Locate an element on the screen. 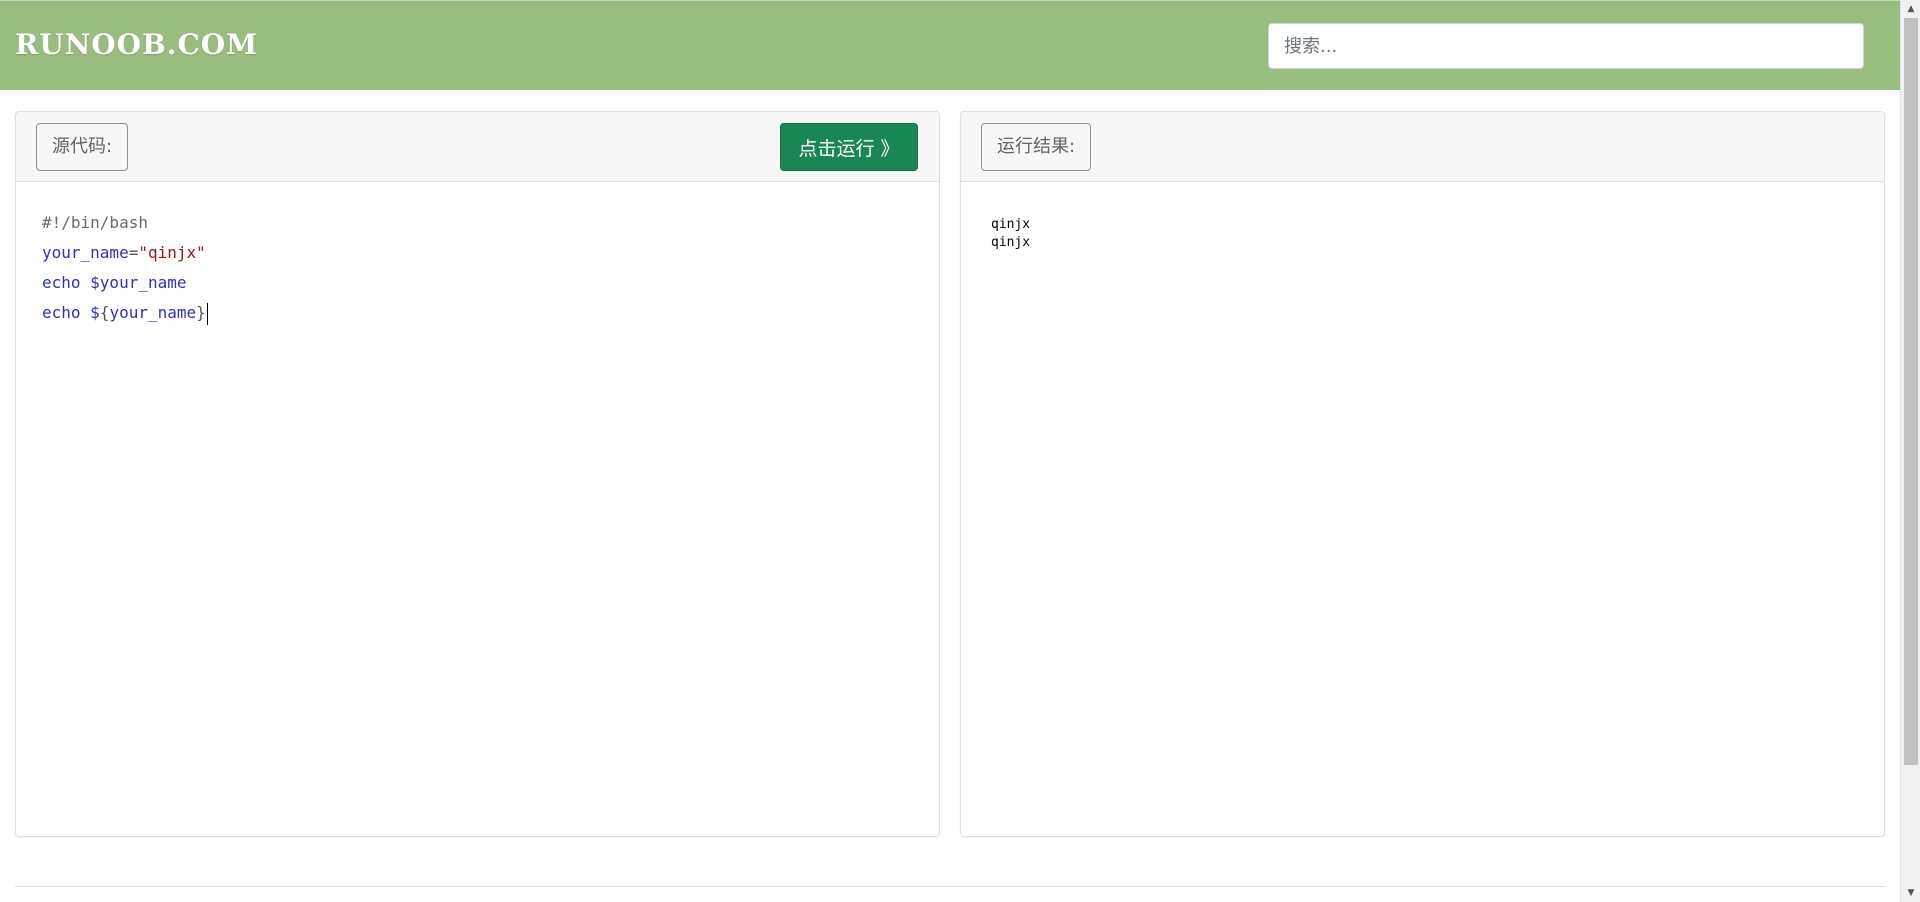 The height and width of the screenshot is (902, 1920). run-button: 点击运行 》 is located at coordinates (849, 147).